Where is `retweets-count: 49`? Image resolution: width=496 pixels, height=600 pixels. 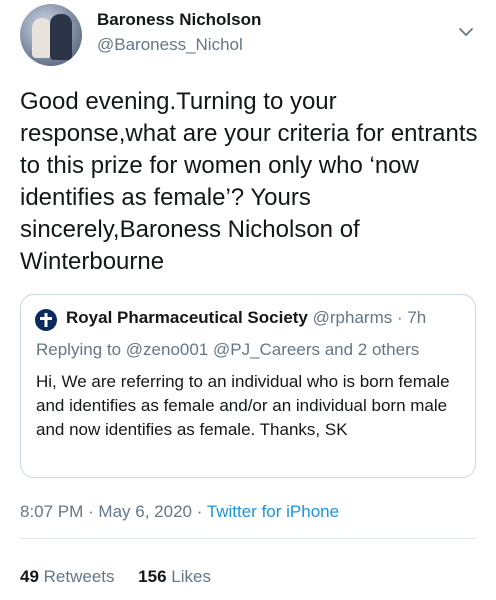
retweets-count: 49 is located at coordinates (29, 576).